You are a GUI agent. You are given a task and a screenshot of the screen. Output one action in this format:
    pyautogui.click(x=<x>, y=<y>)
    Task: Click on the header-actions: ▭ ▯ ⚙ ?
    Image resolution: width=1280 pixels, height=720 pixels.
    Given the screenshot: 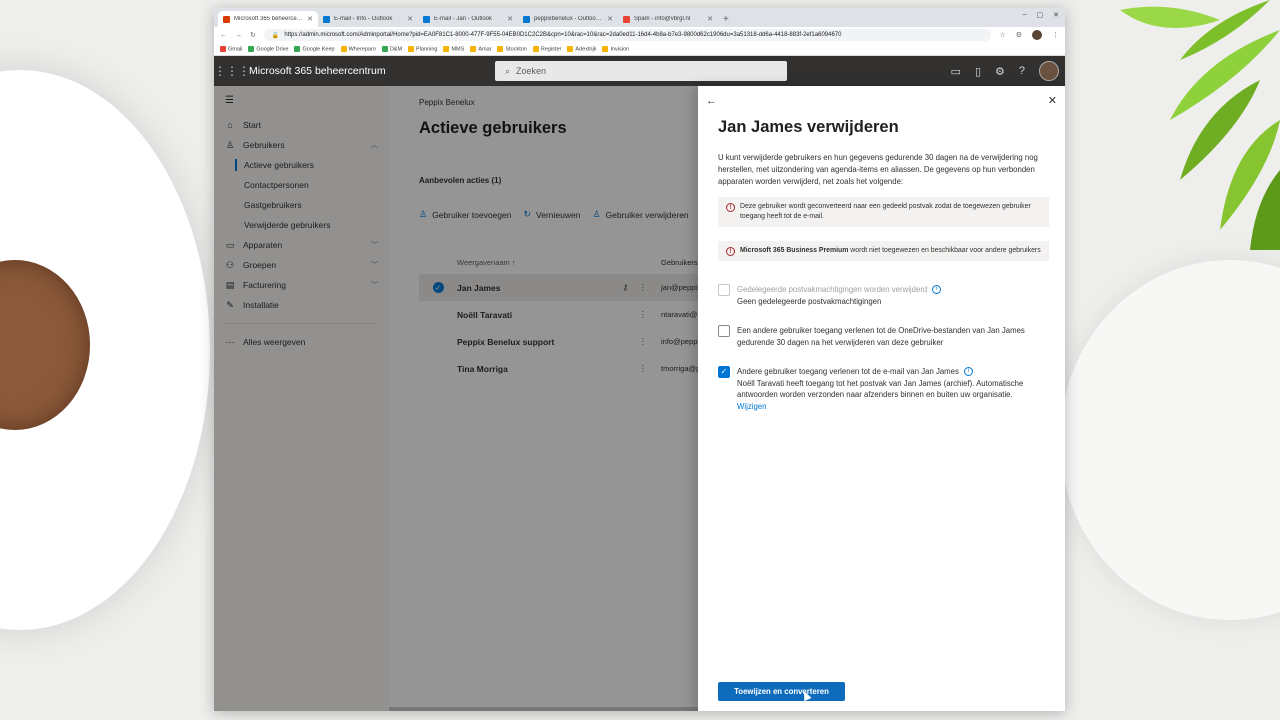 What is the action you would take?
    pyautogui.click(x=1005, y=71)
    